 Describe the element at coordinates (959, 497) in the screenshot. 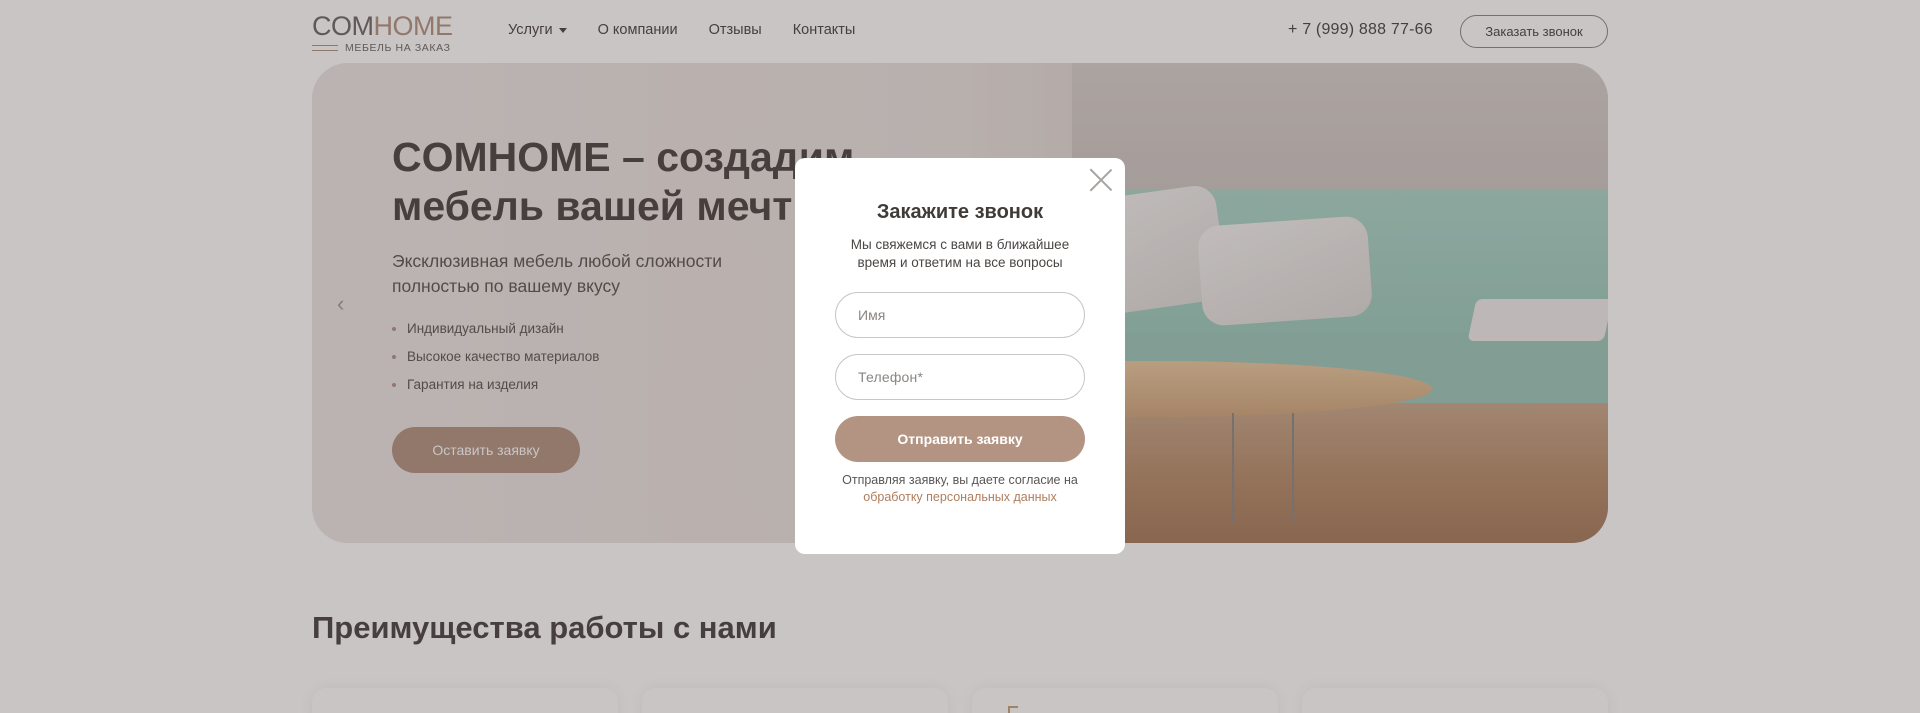

I see `privacy-policy-link: обработку персональных данных` at that location.